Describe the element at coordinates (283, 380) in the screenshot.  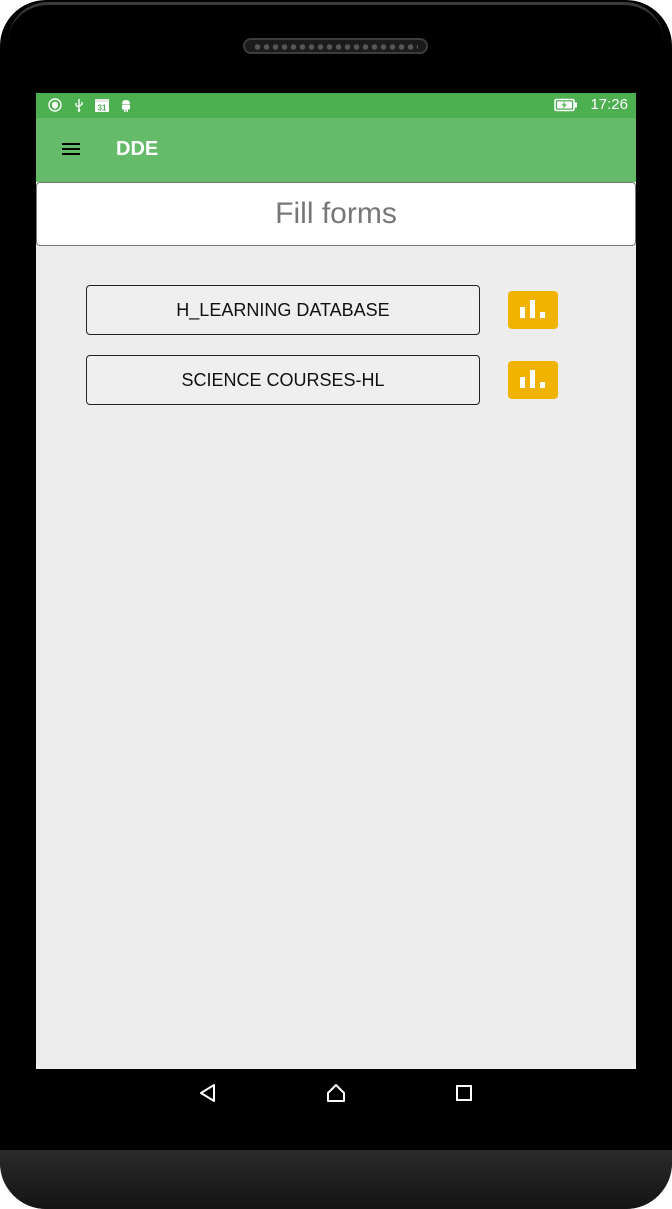
I see `form-button-science-courses-hl: SCIENCE COURSES-HL` at that location.